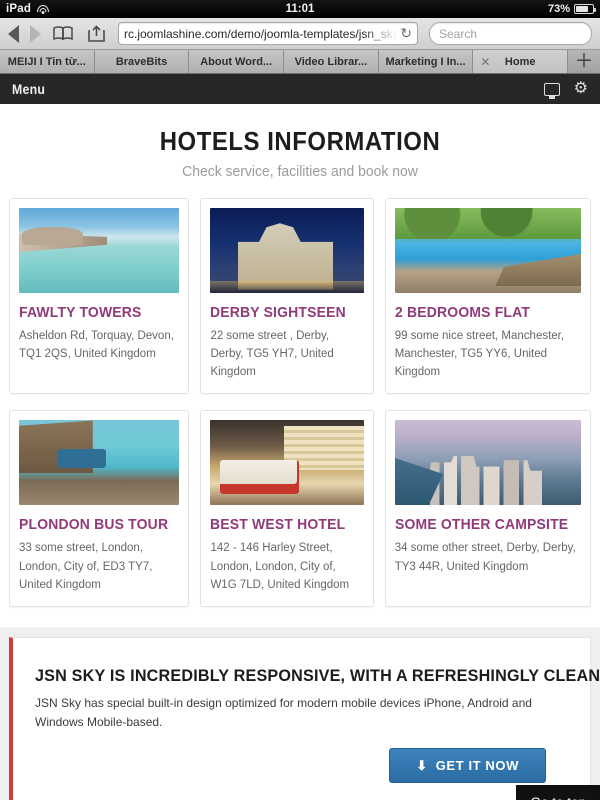 The width and height of the screenshot is (600, 800). I want to click on page-subtitle: Check service, facilities and book now, so click(300, 171).